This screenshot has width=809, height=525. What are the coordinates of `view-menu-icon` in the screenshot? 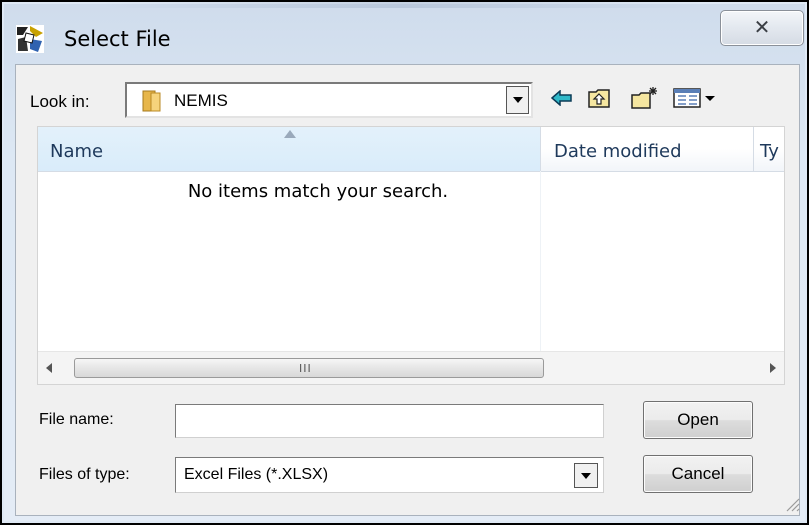 It's located at (694, 98).